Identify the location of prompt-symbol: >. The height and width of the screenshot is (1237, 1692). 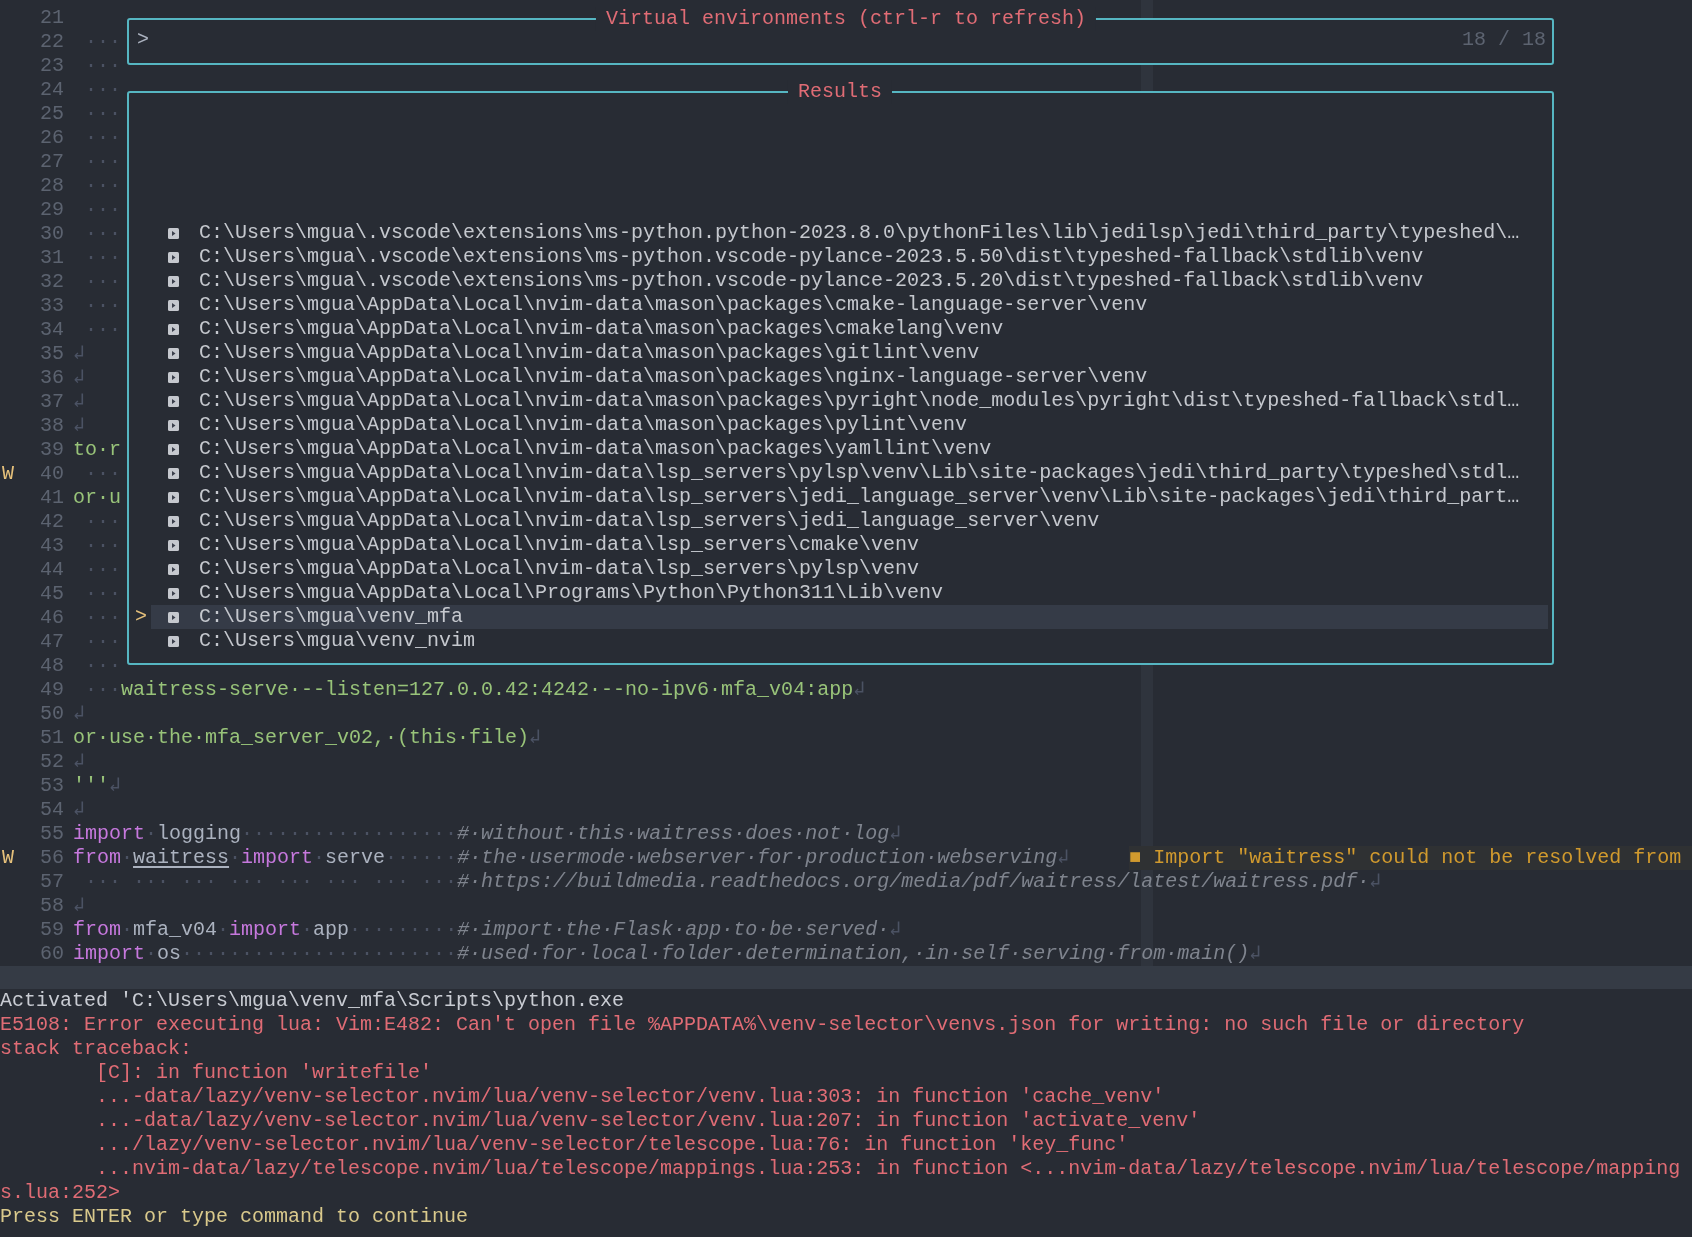
(143, 40).